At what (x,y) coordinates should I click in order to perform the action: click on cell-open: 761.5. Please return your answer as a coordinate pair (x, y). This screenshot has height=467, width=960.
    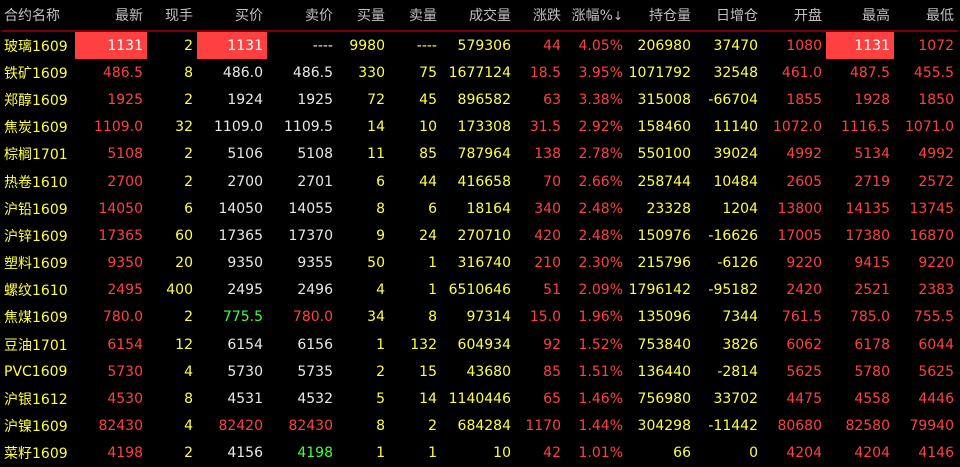
    Looking at the image, I should click on (801, 317).